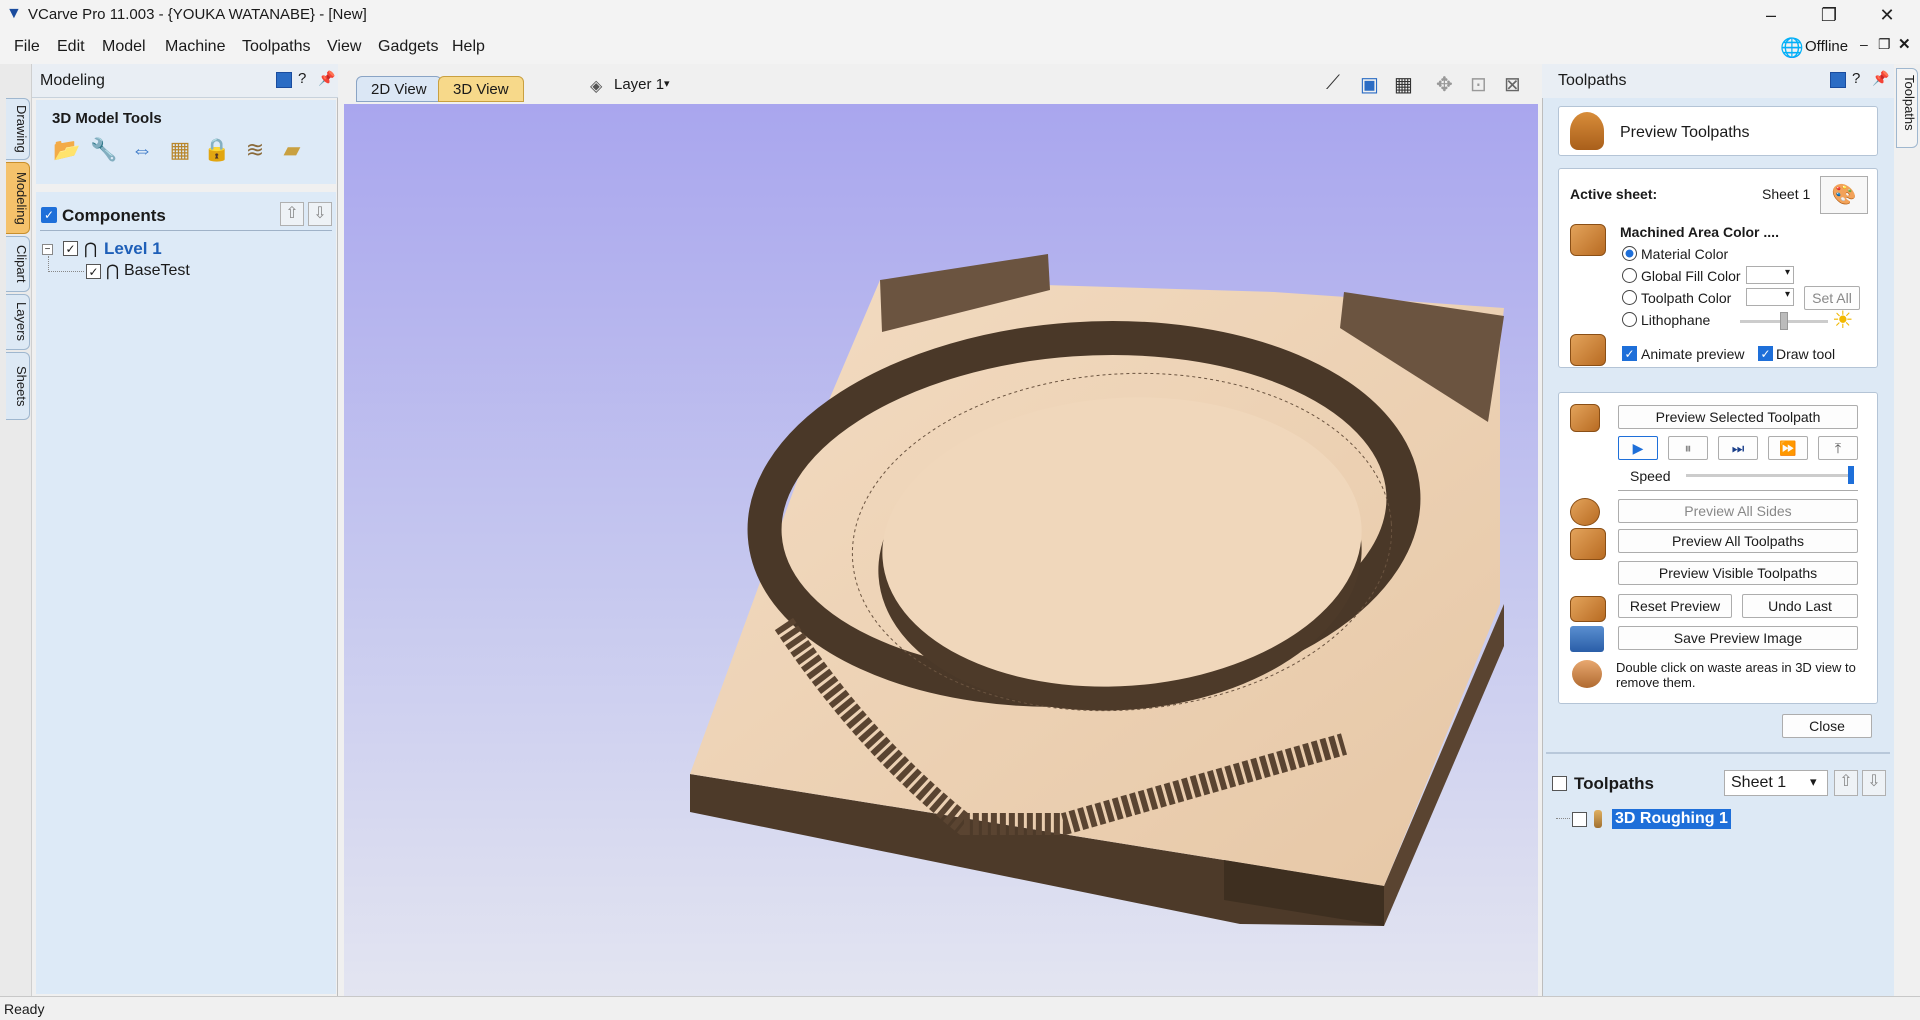 The height and width of the screenshot is (1020, 1920). Describe the element at coordinates (1864, 44) in the screenshot. I see `mdi-minimize-button: –` at that location.